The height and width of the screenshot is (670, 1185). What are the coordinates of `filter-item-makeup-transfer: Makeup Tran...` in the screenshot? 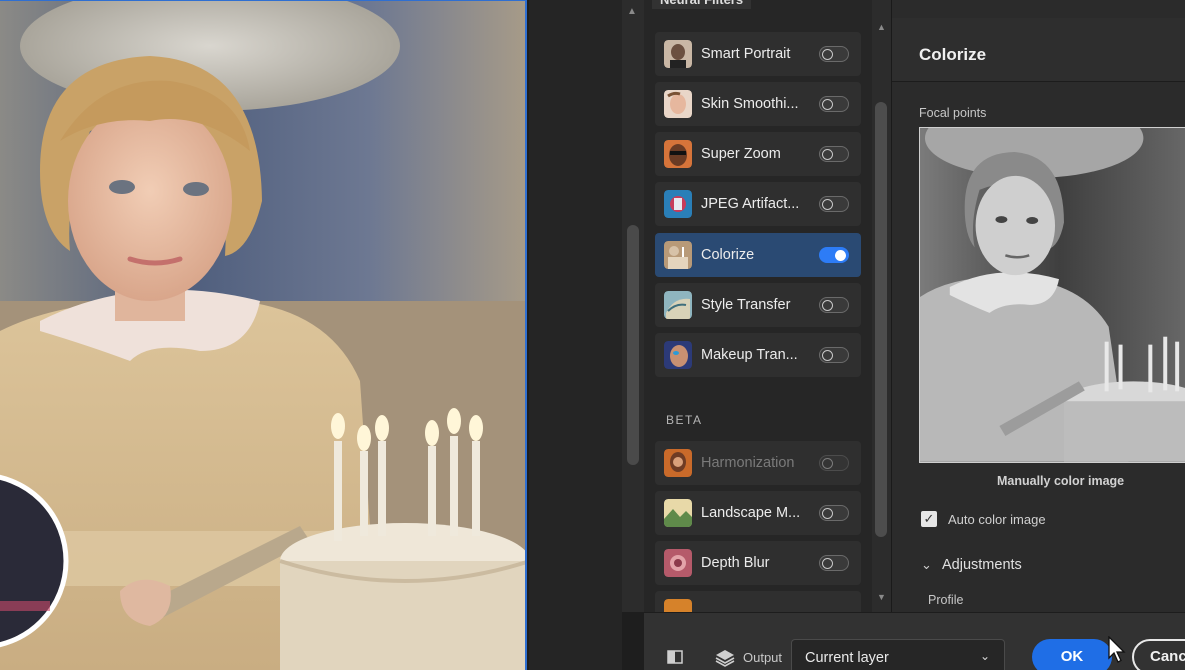 It's located at (758, 355).